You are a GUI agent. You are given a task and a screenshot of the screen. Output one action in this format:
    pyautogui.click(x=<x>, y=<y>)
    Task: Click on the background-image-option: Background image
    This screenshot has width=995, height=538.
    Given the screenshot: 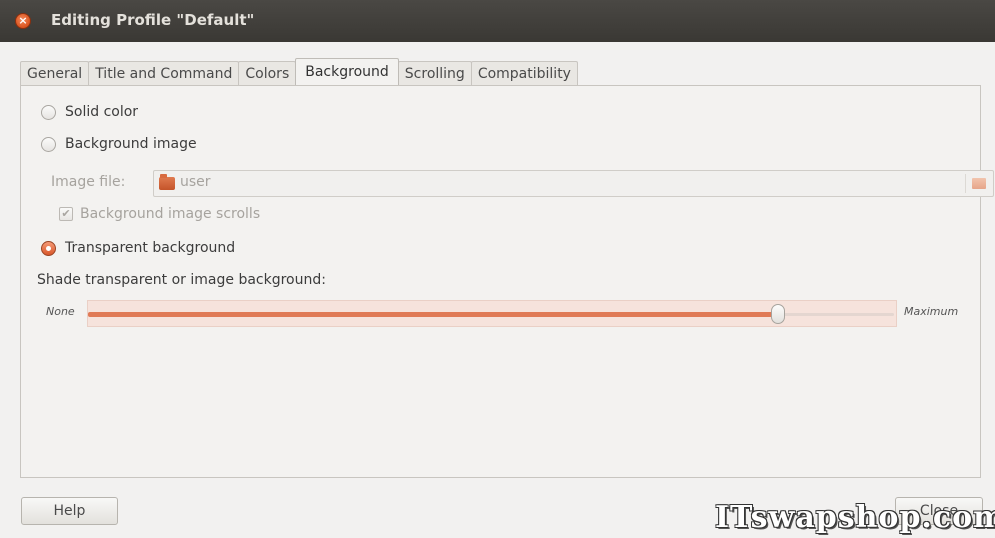 What is the action you would take?
    pyautogui.click(x=119, y=144)
    